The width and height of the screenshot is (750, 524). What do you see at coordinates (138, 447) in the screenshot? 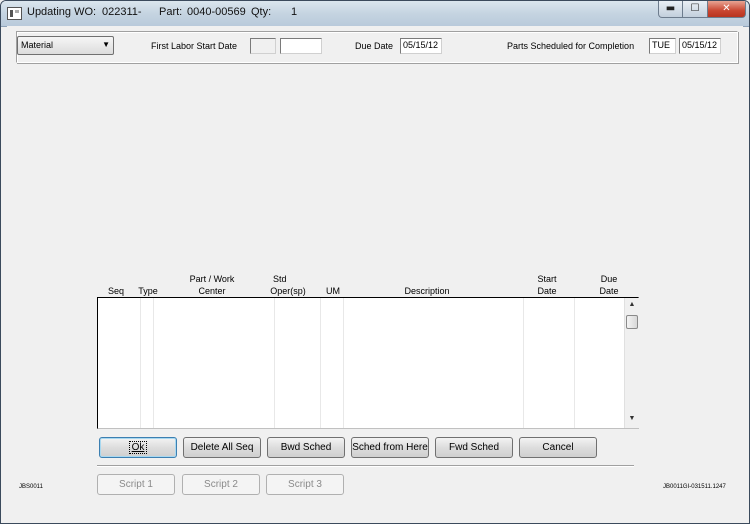
I see `ok-button: Ok` at bounding box center [138, 447].